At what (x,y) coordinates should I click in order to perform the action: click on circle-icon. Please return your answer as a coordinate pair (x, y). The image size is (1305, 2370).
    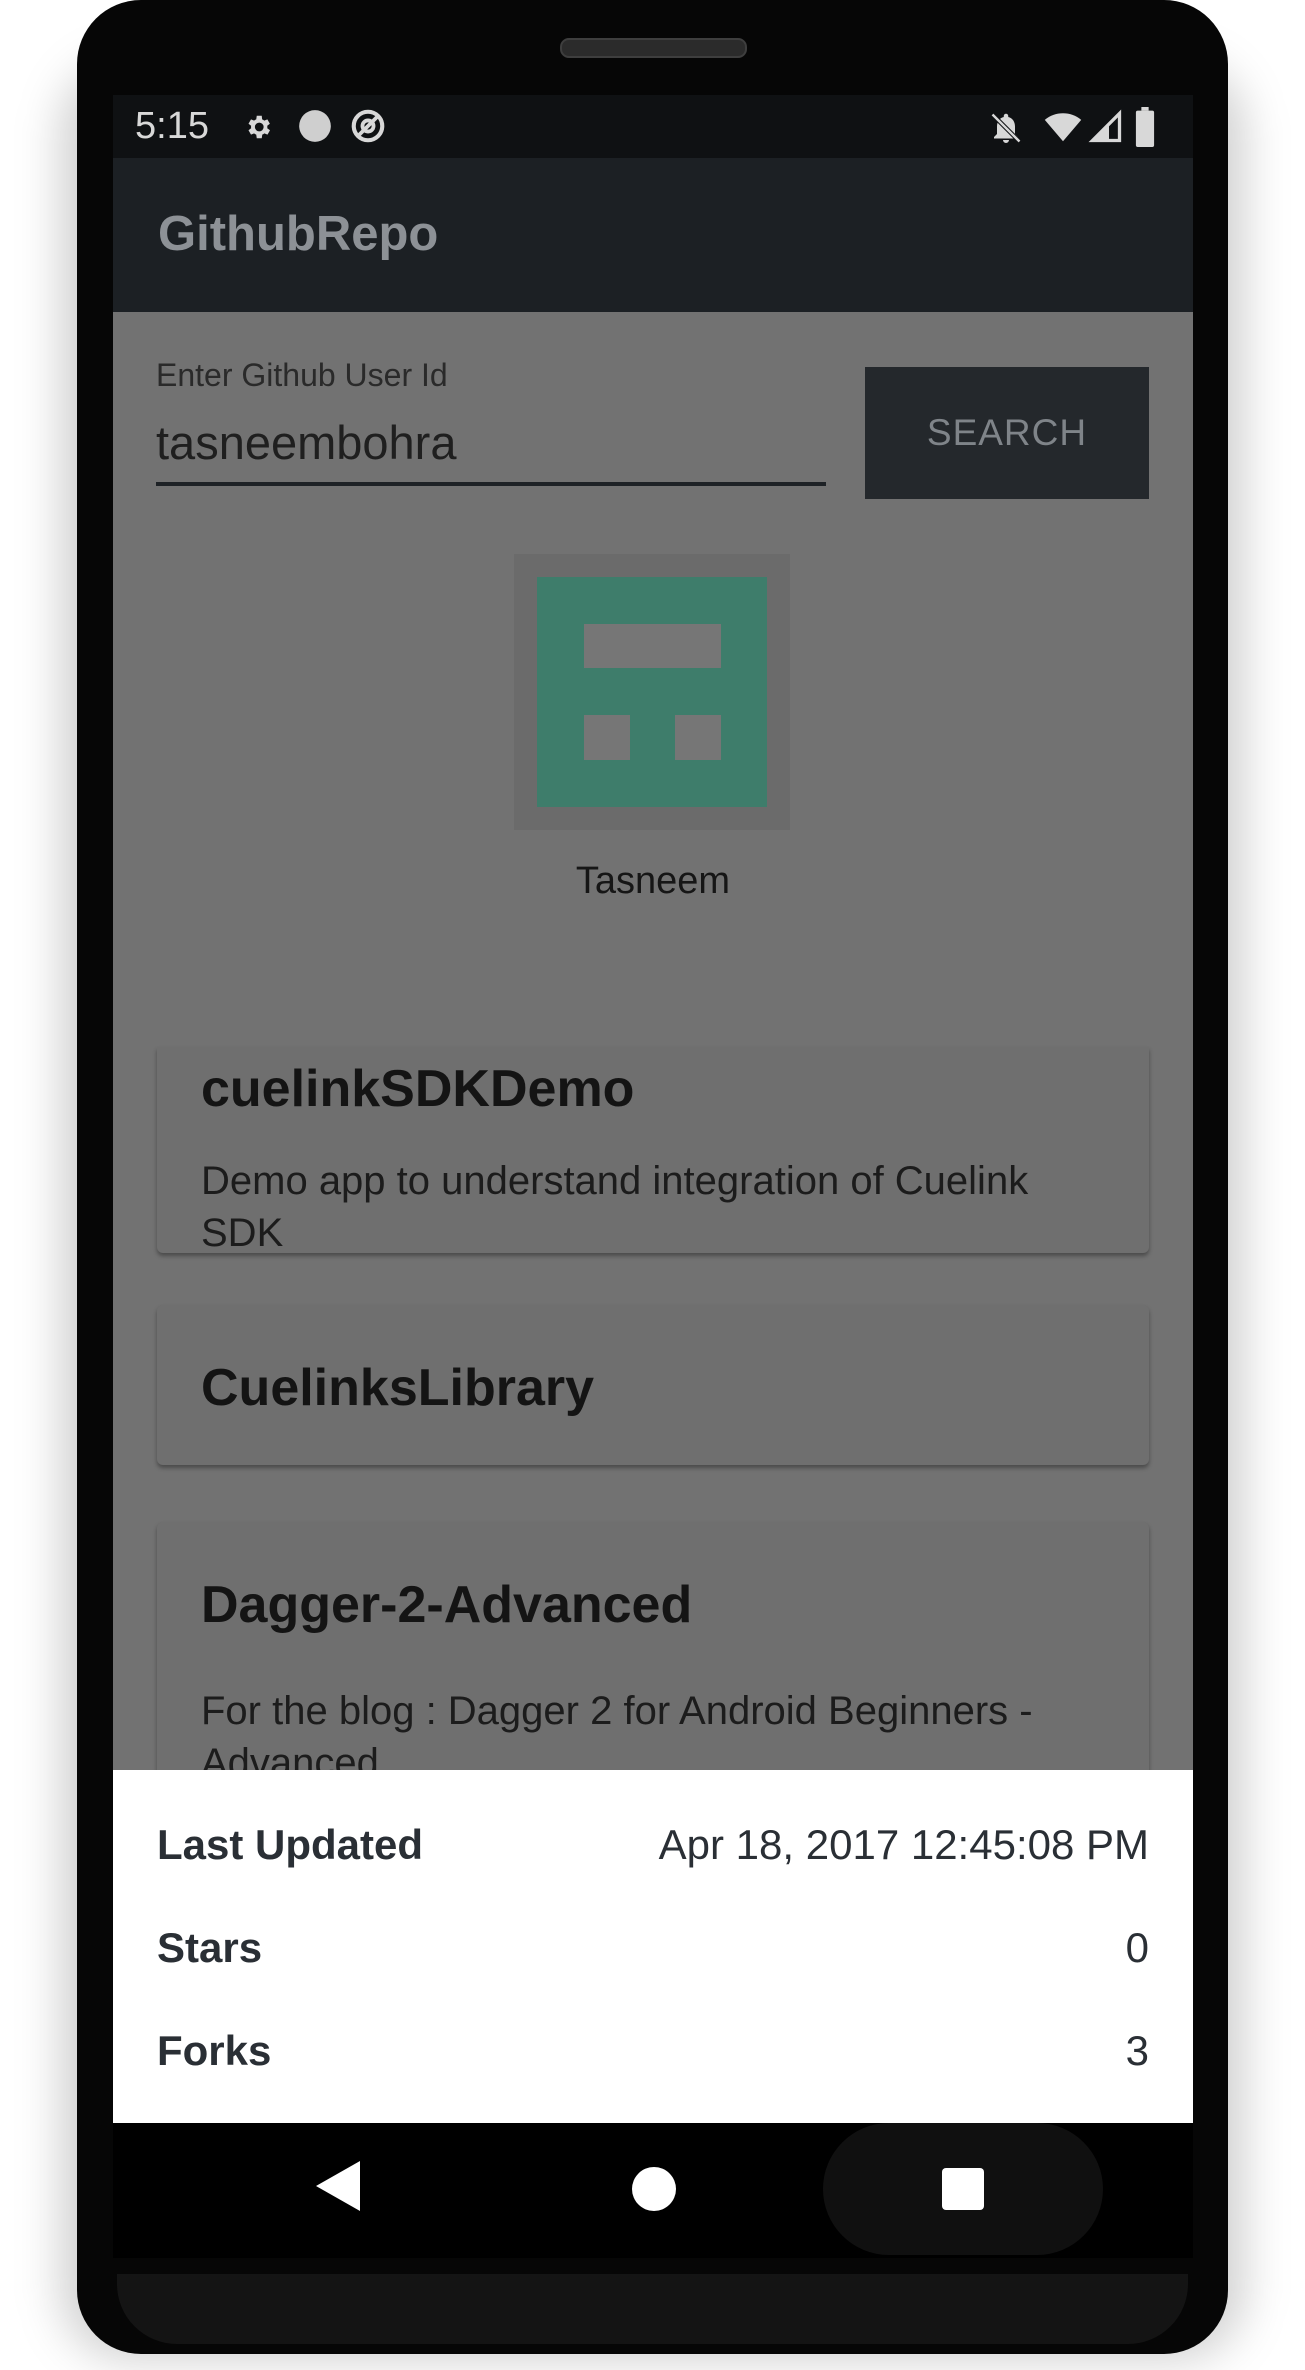
    Looking at the image, I should click on (315, 126).